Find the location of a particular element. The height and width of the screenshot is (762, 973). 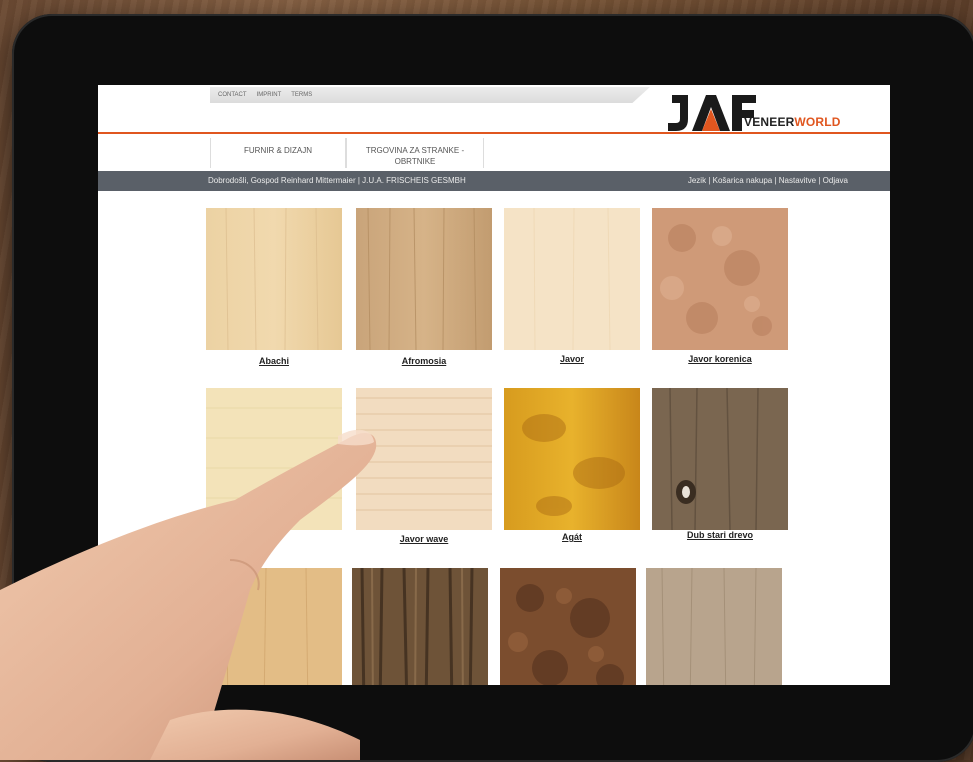

imprint-link: IMPRINT is located at coordinates (269, 95).